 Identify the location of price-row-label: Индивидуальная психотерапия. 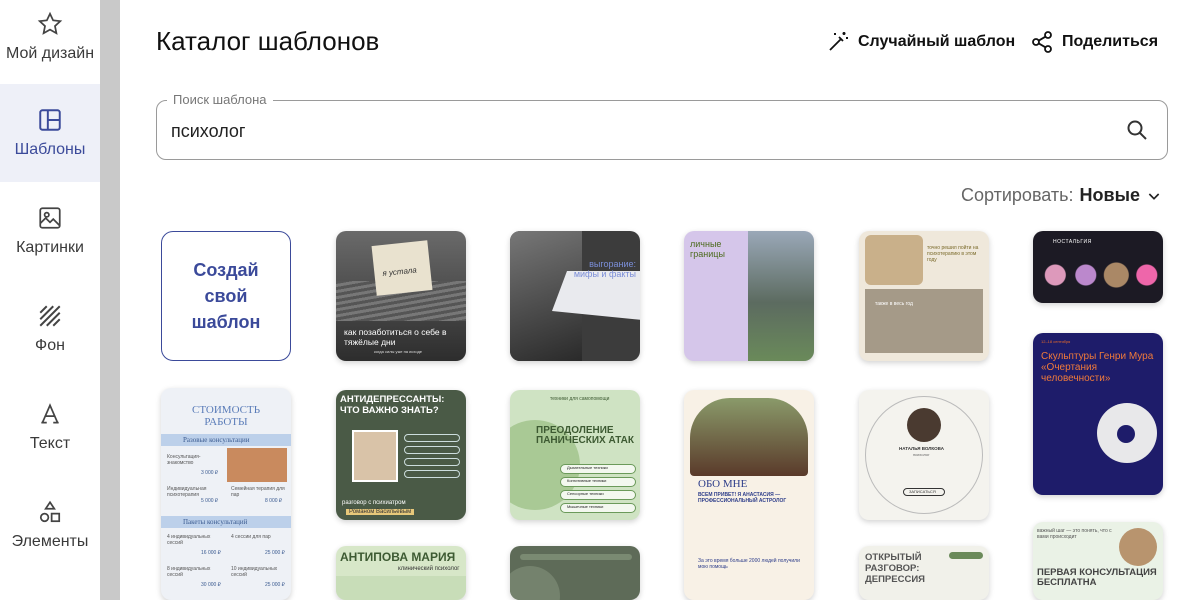
(187, 492).